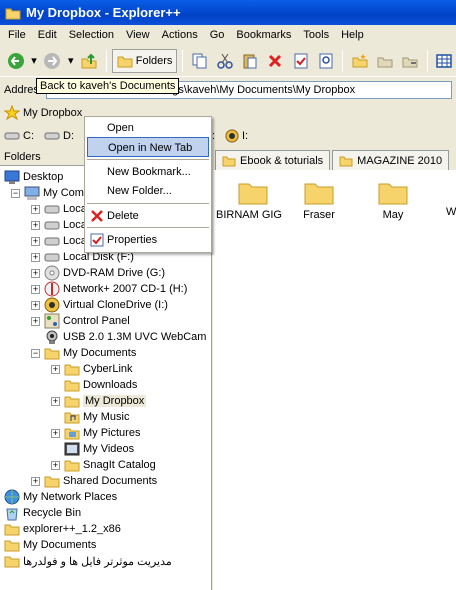 Image resolution: width=456 pixels, height=590 pixels. What do you see at coordinates (89, 61) in the screenshot?
I see `up-button` at bounding box center [89, 61].